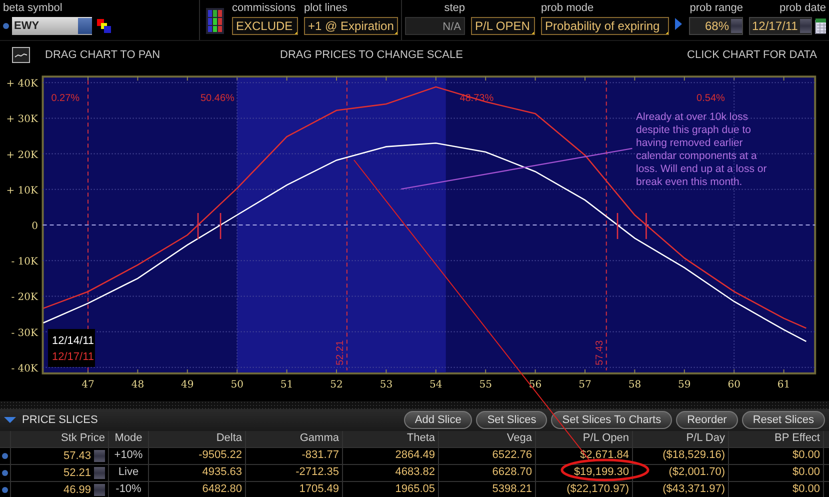 This screenshot has height=497, width=829. What do you see at coordinates (605, 26) in the screenshot?
I see `prob-mode-dropdown: Probability of expiring` at bounding box center [605, 26].